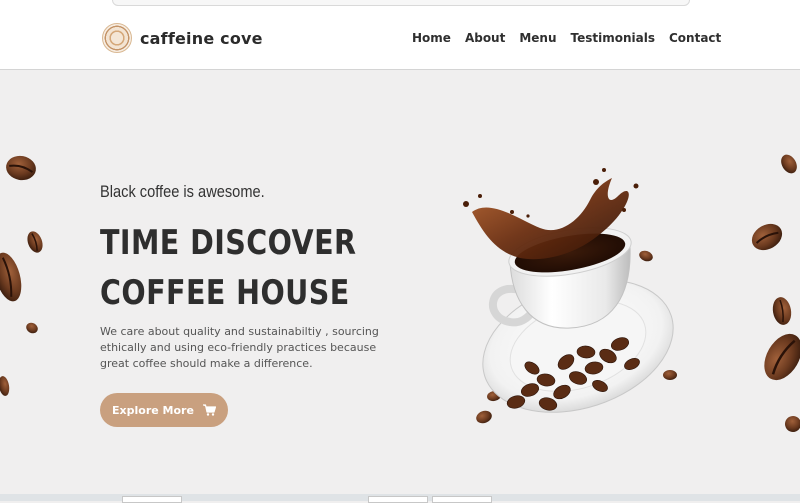 Image resolution: width=800 pixels, height=503 pixels. I want to click on hero-tagline: Black coffee is awesome., so click(182, 191).